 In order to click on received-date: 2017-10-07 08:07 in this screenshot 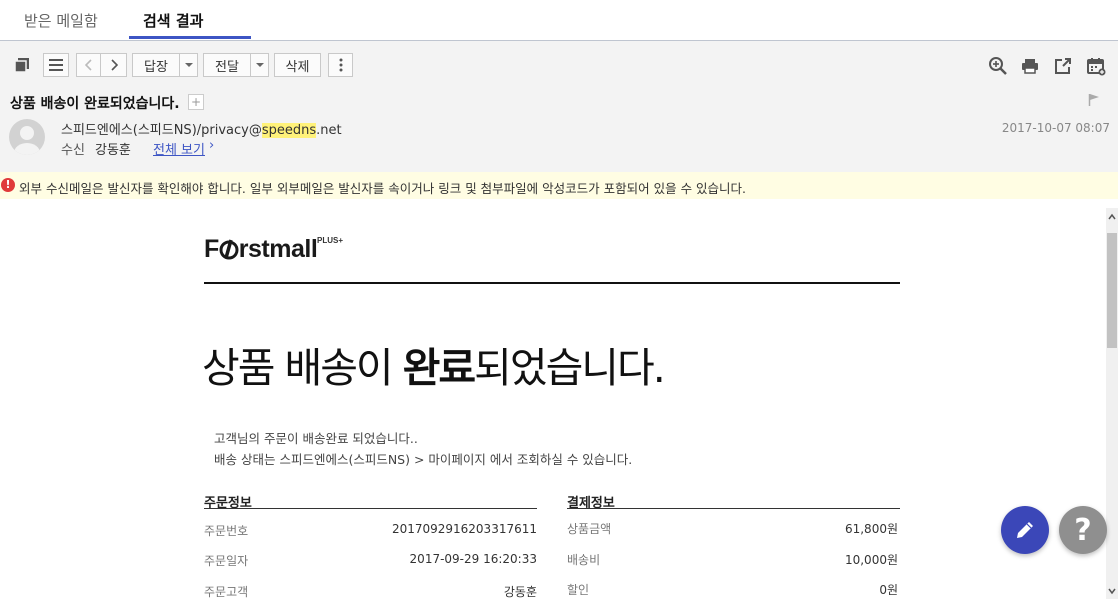, I will do `click(1055, 128)`.